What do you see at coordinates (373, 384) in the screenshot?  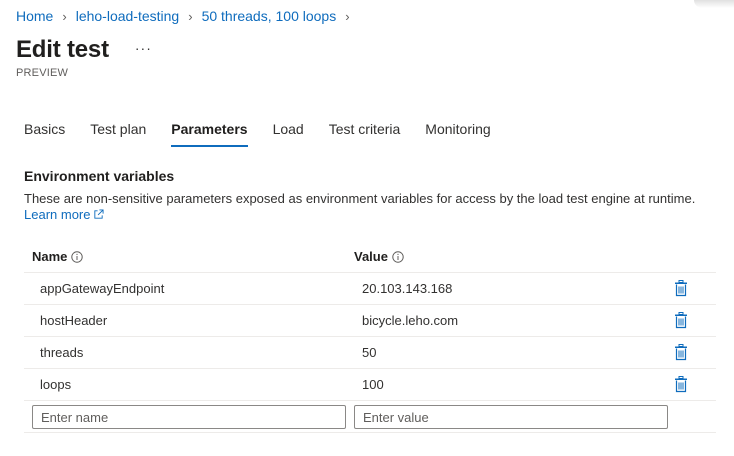 I see `variable-value: 100` at bounding box center [373, 384].